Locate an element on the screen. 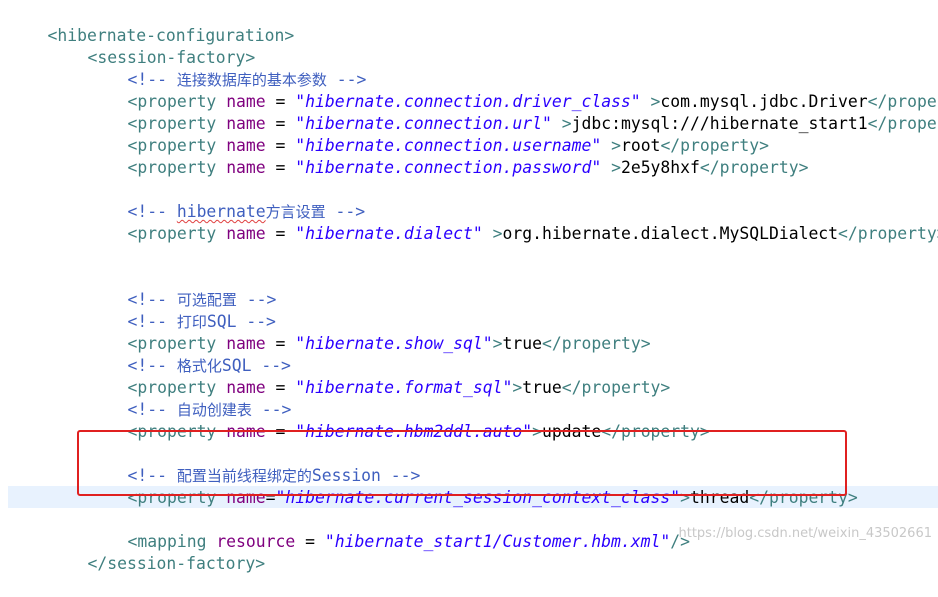 This screenshot has width=938, height=597. code-line-comment-auto-create: <!-- 自动创建表 --> is located at coordinates (189, 398).